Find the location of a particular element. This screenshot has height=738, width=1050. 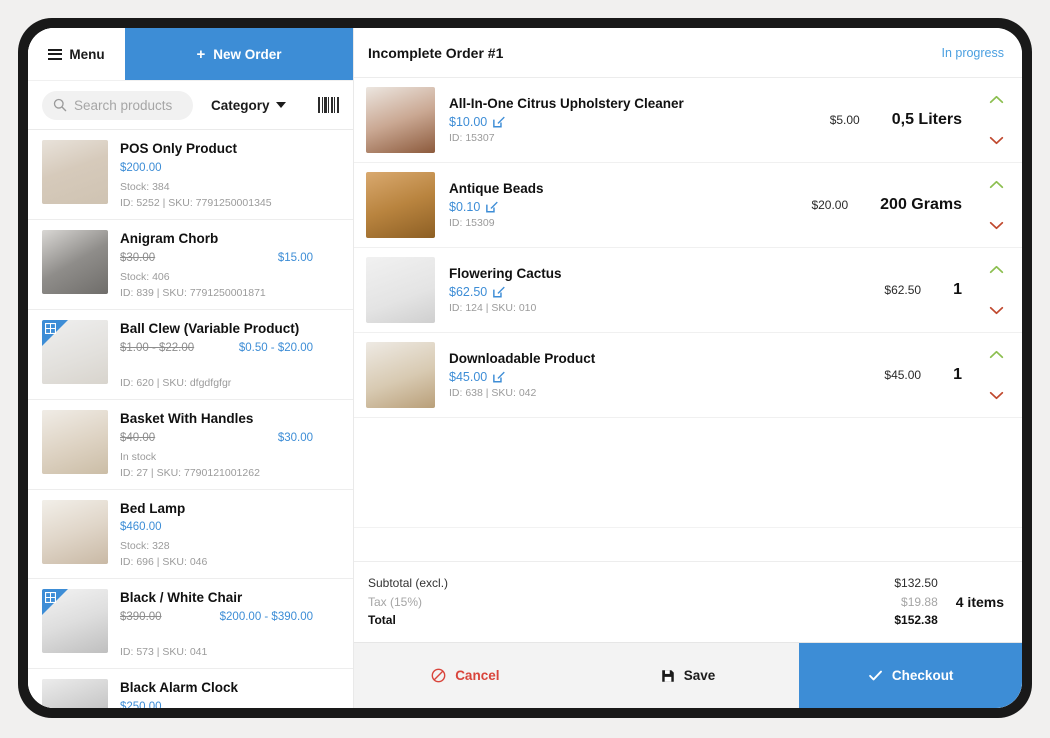

product-price: $15.00 is located at coordinates (295, 257).